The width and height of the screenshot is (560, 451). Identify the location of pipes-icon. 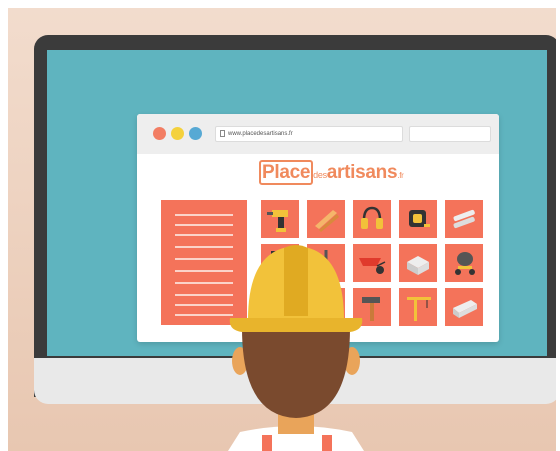
(464, 219).